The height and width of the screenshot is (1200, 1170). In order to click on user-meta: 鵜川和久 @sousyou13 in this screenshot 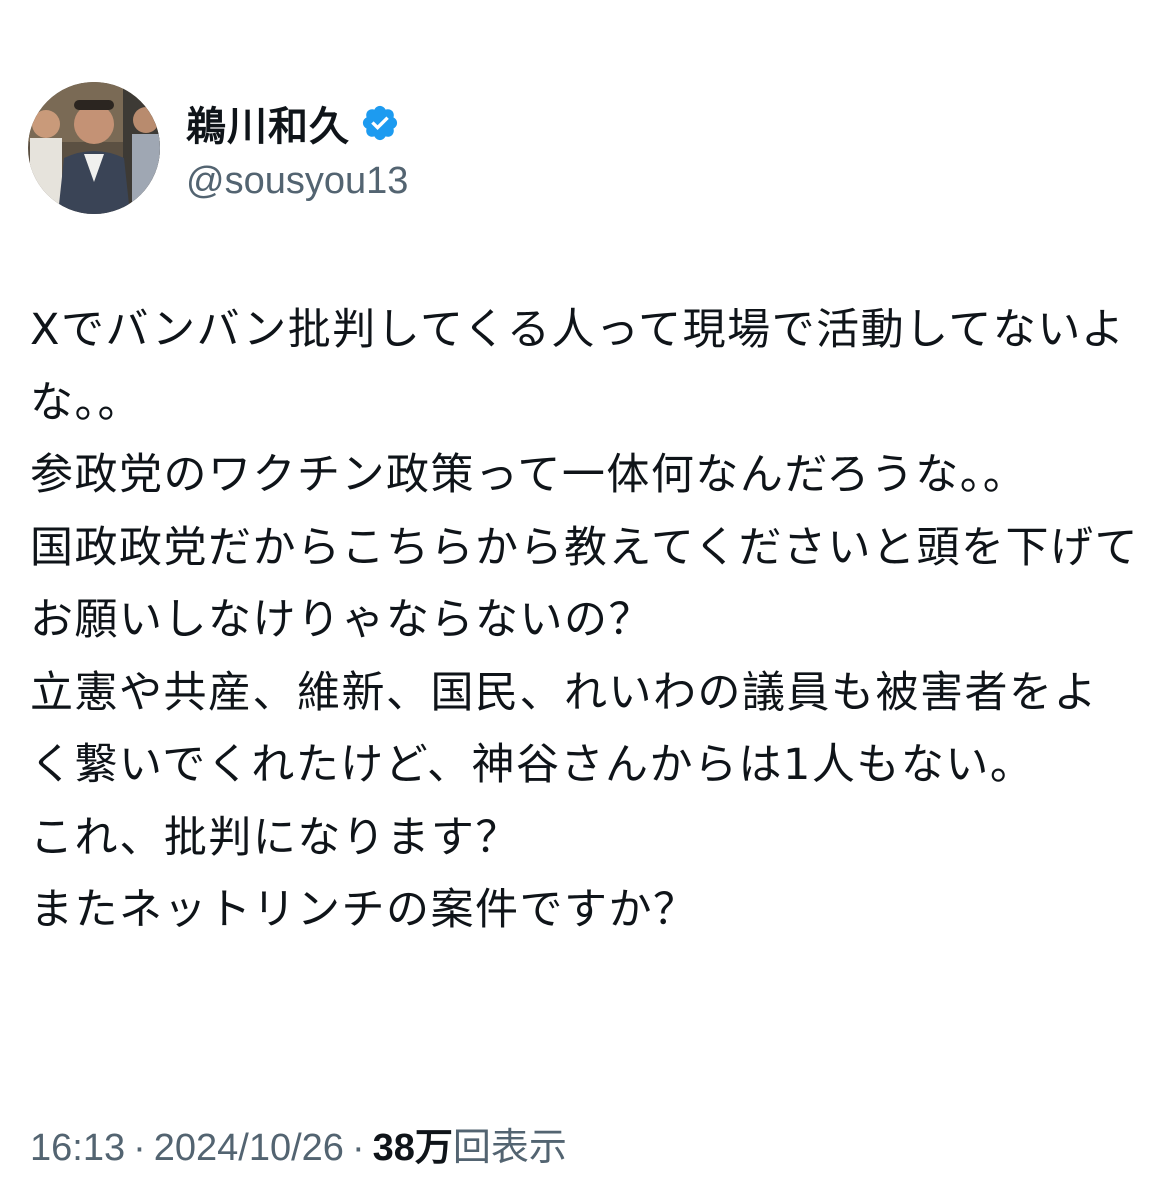, I will do `click(297, 148)`.